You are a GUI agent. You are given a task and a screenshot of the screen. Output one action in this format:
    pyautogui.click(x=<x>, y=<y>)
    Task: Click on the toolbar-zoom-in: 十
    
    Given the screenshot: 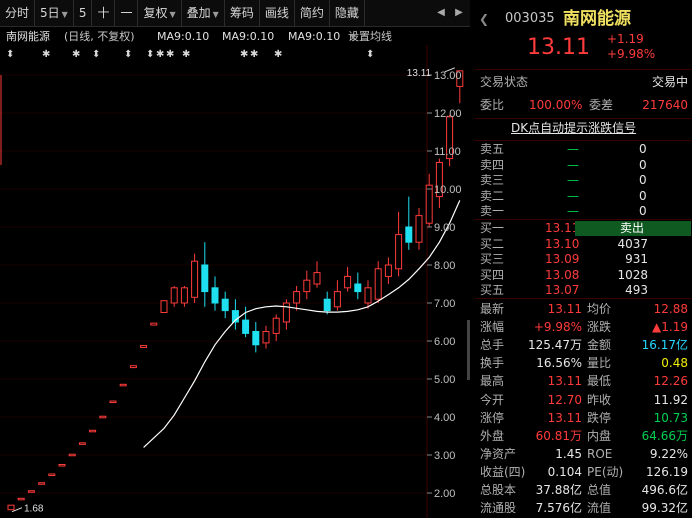 What is the action you would take?
    pyautogui.click(x=104, y=13)
    